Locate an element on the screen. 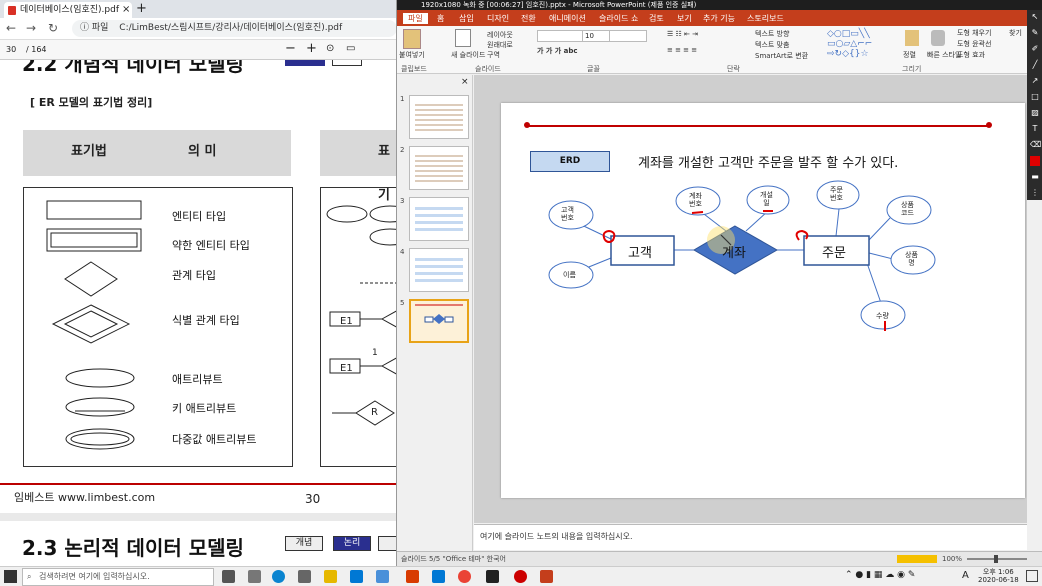 This screenshot has height=586, width=1042. tab-view: 보기 is located at coordinates (684, 18).